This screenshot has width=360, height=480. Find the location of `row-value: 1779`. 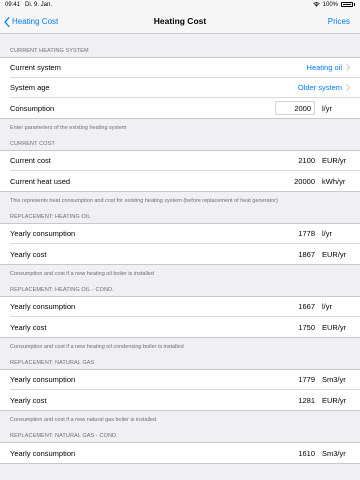

row-value: 1779 is located at coordinates (306, 379).